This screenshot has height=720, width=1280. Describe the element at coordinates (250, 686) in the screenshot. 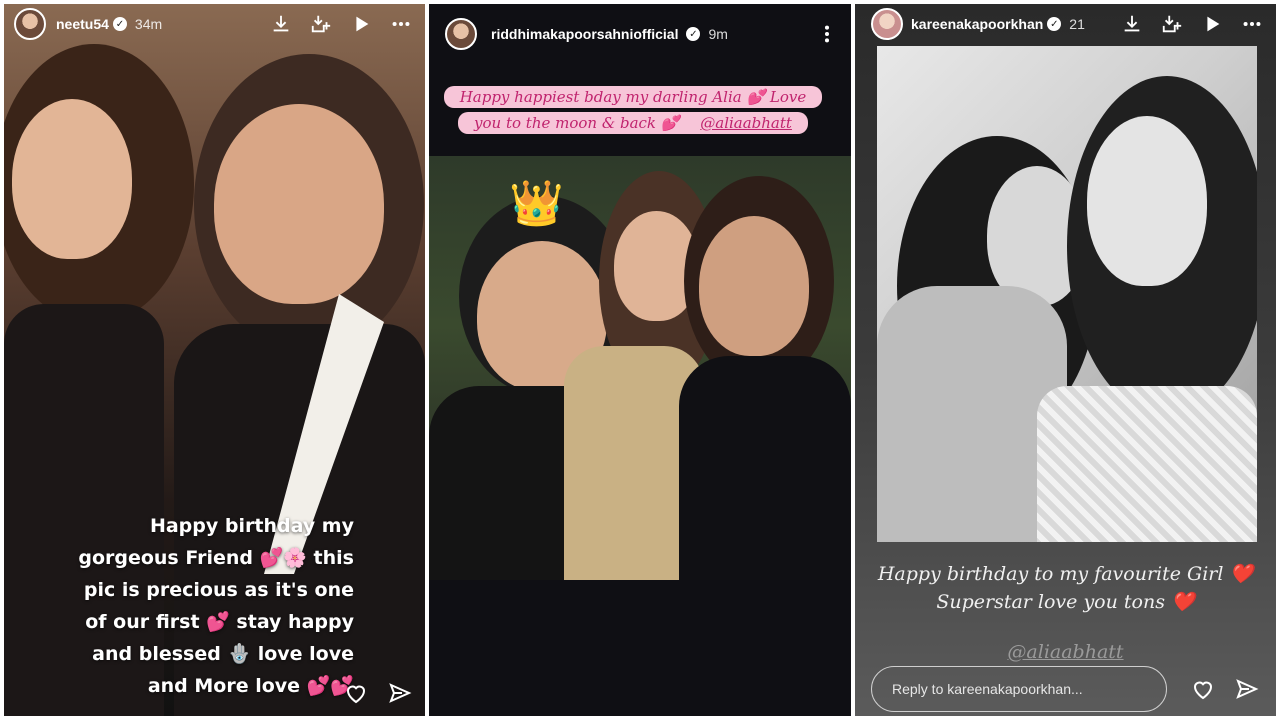

I see `caption-line: and More love 💕💕` at that location.